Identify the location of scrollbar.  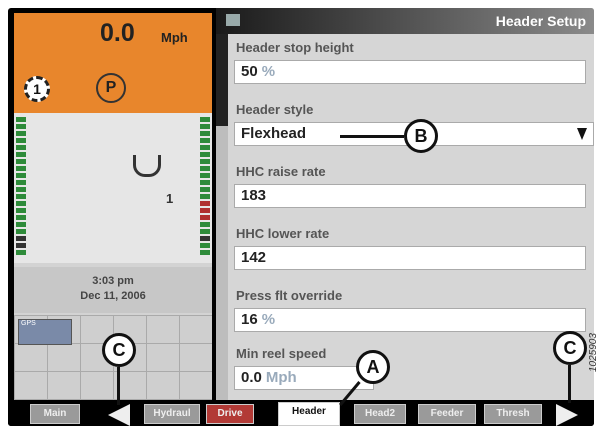
(222, 217).